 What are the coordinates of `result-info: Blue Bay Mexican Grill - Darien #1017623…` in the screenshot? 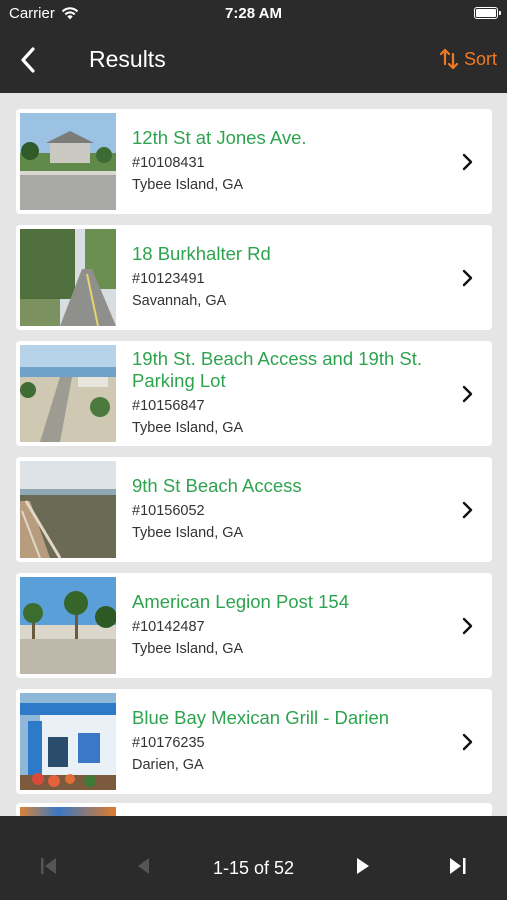 It's located at (292, 741).